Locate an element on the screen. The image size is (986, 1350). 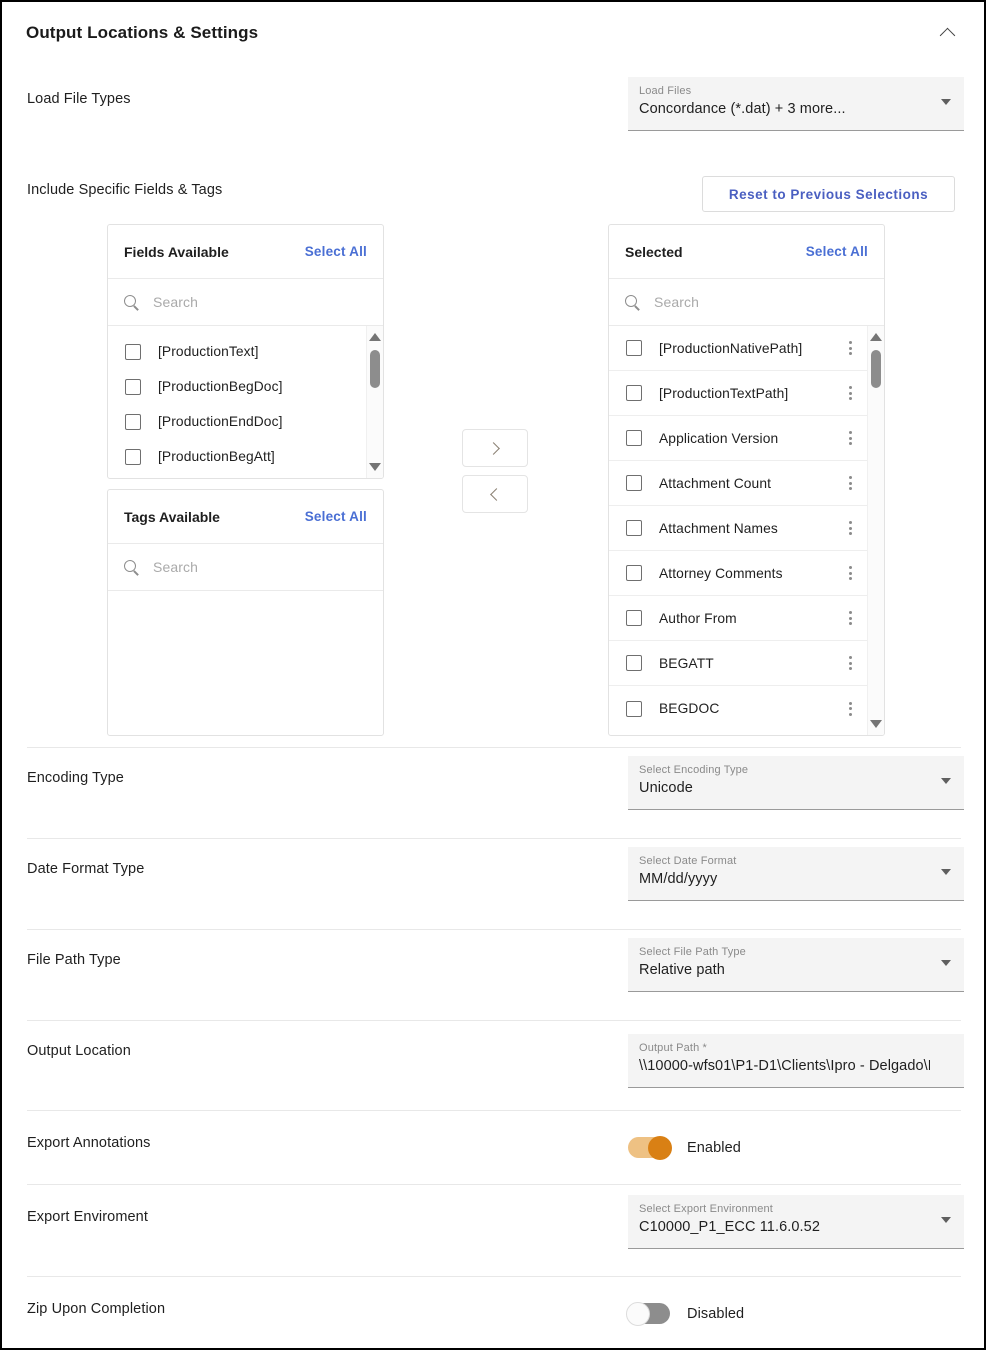
panel-header: Output Locations & Settings is located at coordinates (493, 33).